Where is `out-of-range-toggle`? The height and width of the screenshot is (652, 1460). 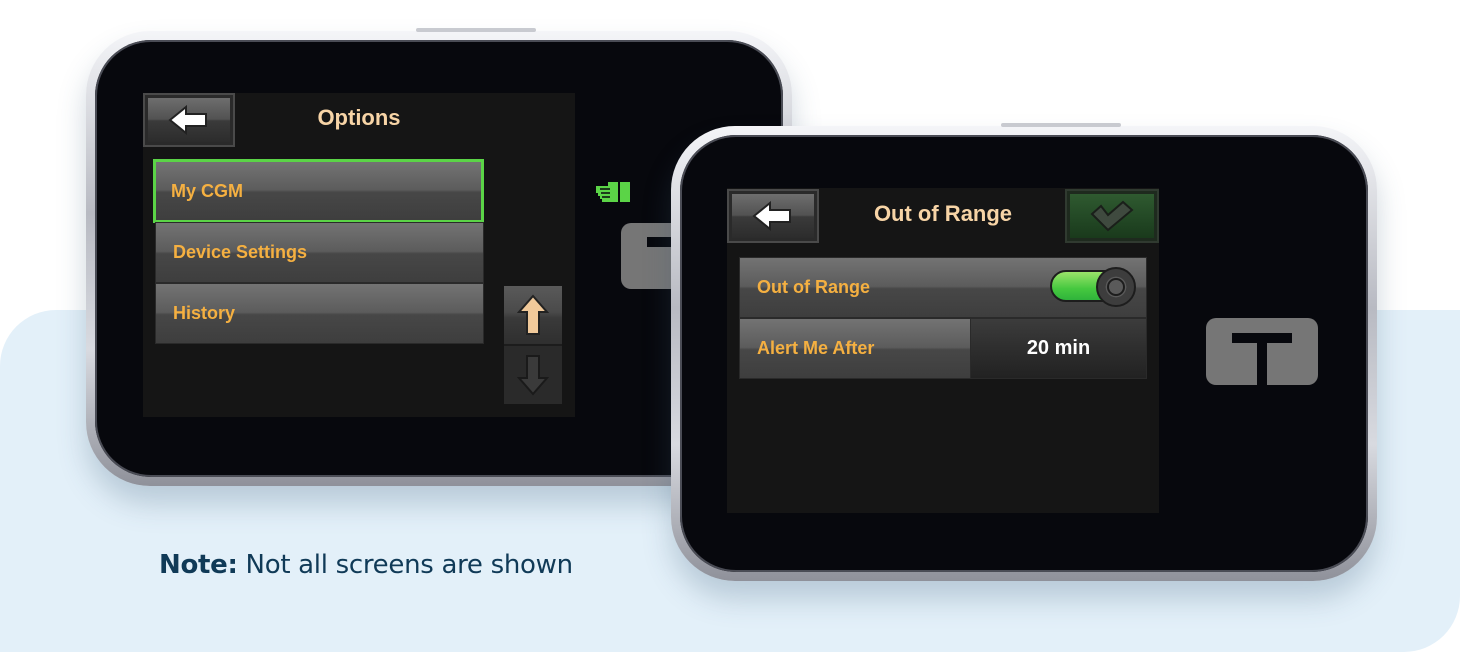
out-of-range-toggle is located at coordinates (1095, 287).